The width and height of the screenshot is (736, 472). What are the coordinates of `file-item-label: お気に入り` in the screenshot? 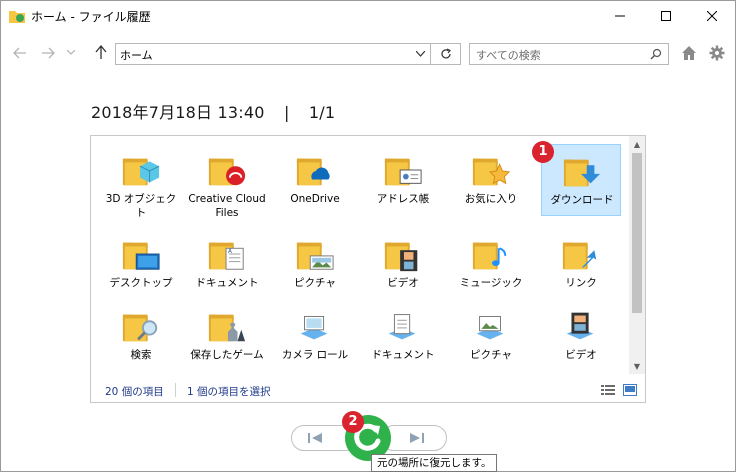 It's located at (491, 199).